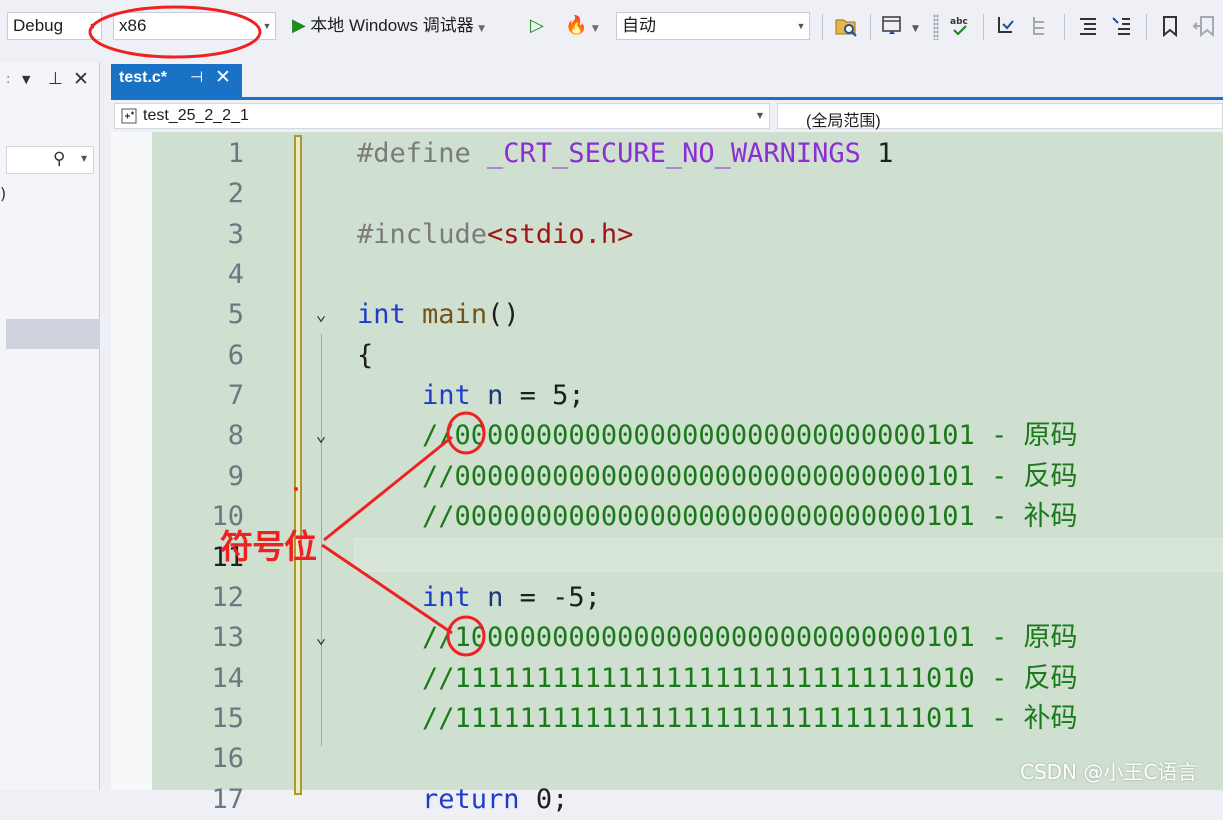 The image size is (1223, 820). Describe the element at coordinates (843, 121) in the screenshot. I see `global-scope-value: (全局范围)` at that location.